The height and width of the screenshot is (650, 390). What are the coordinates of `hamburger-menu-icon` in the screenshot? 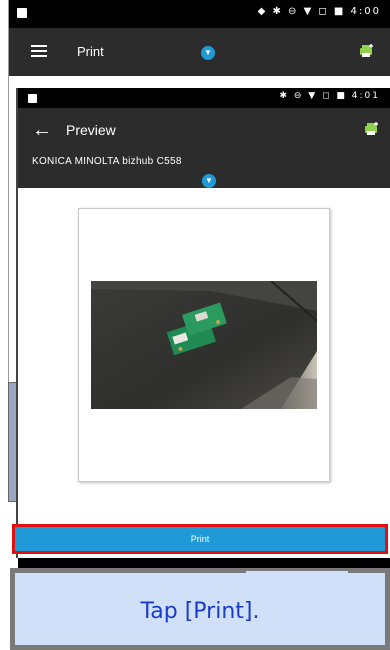 It's located at (39, 51).